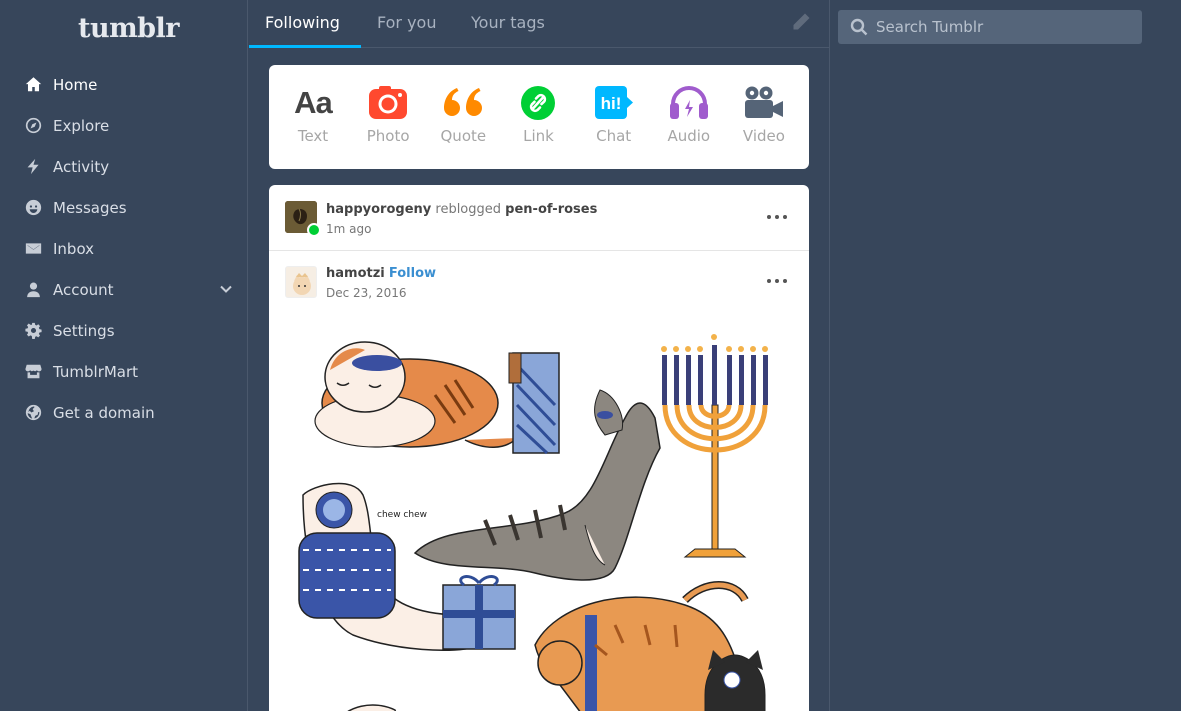  I want to click on post-type-bar: Aa Text Photo Quote Link hi! Chat Audio, so click(539, 117).